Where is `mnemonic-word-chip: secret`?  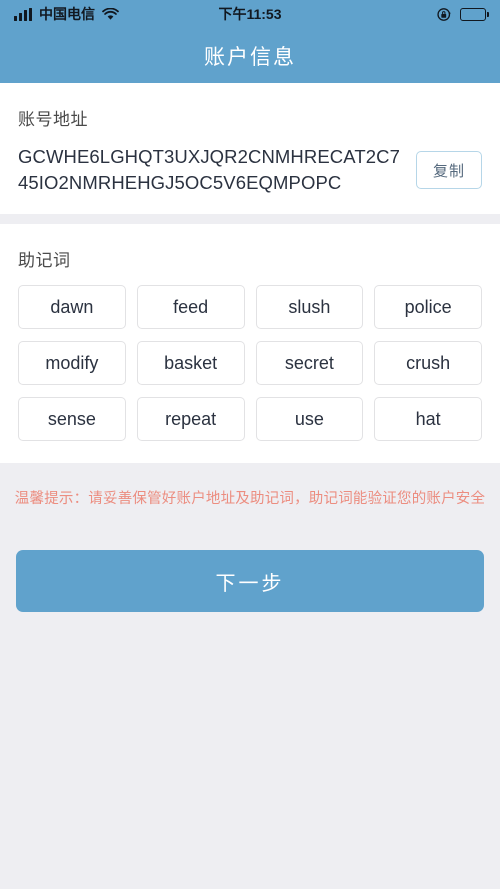
mnemonic-word-chip: secret is located at coordinates (309, 363).